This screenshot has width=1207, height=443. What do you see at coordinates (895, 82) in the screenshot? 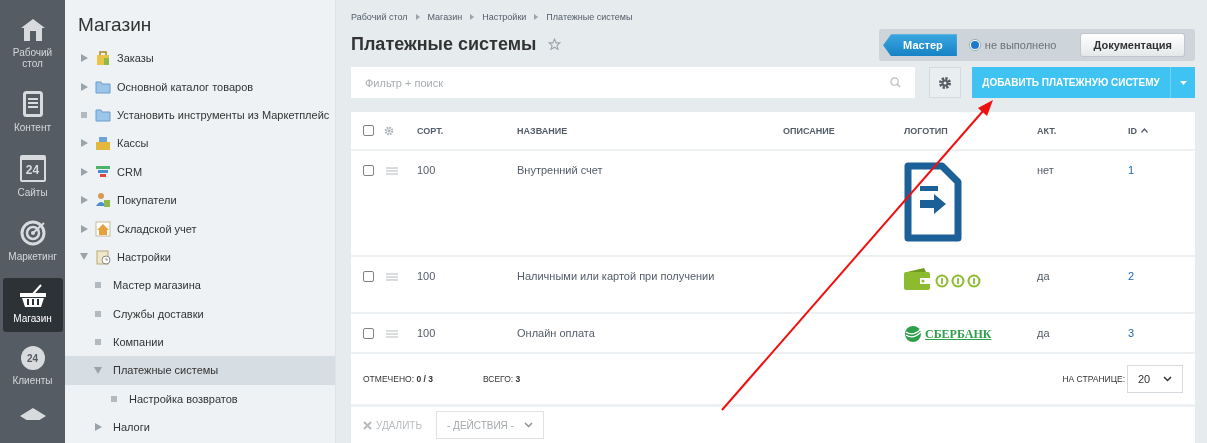
I see `search-icon` at bounding box center [895, 82].